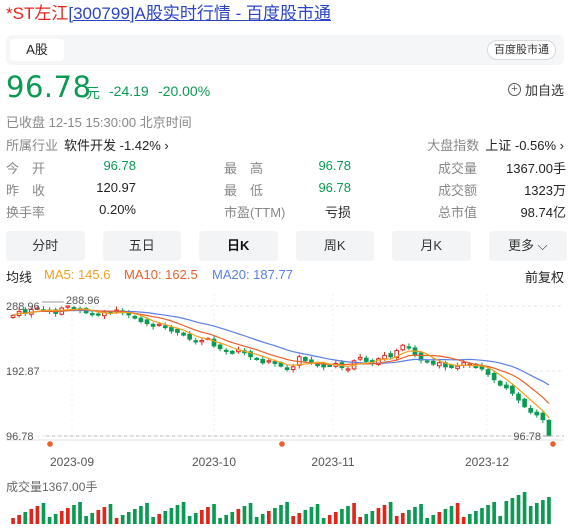 Image resolution: width=570 pixels, height=530 pixels. What do you see at coordinates (161, 274) in the screenshot?
I see `ma10-value: MA10: 162.5` at bounding box center [161, 274].